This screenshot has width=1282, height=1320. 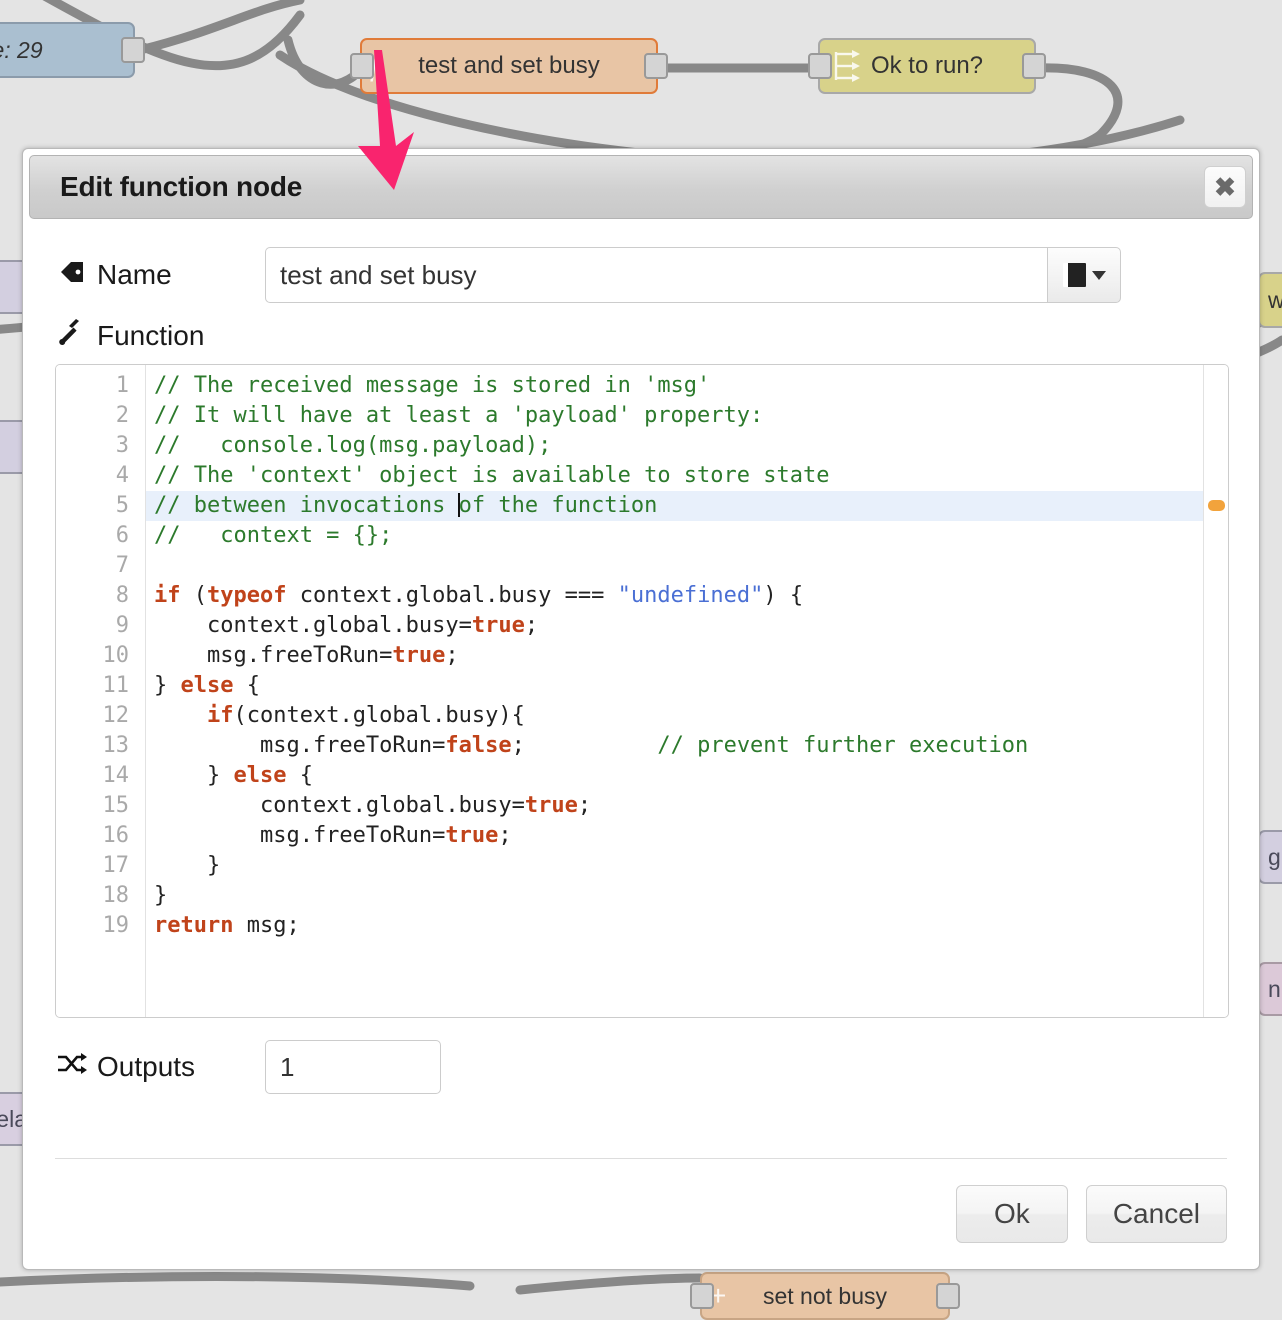 What do you see at coordinates (641, 187) in the screenshot?
I see `dialog-titlebar: Edit function node ✖` at bounding box center [641, 187].